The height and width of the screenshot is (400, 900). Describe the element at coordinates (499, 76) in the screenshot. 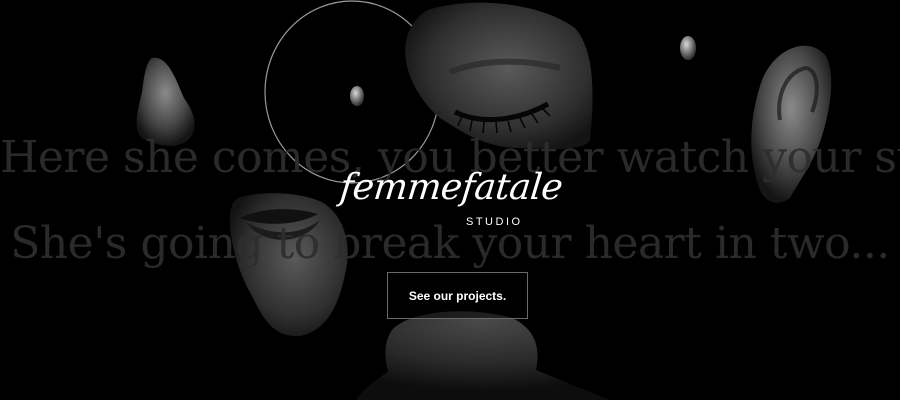

I see `eye-fragment` at that location.